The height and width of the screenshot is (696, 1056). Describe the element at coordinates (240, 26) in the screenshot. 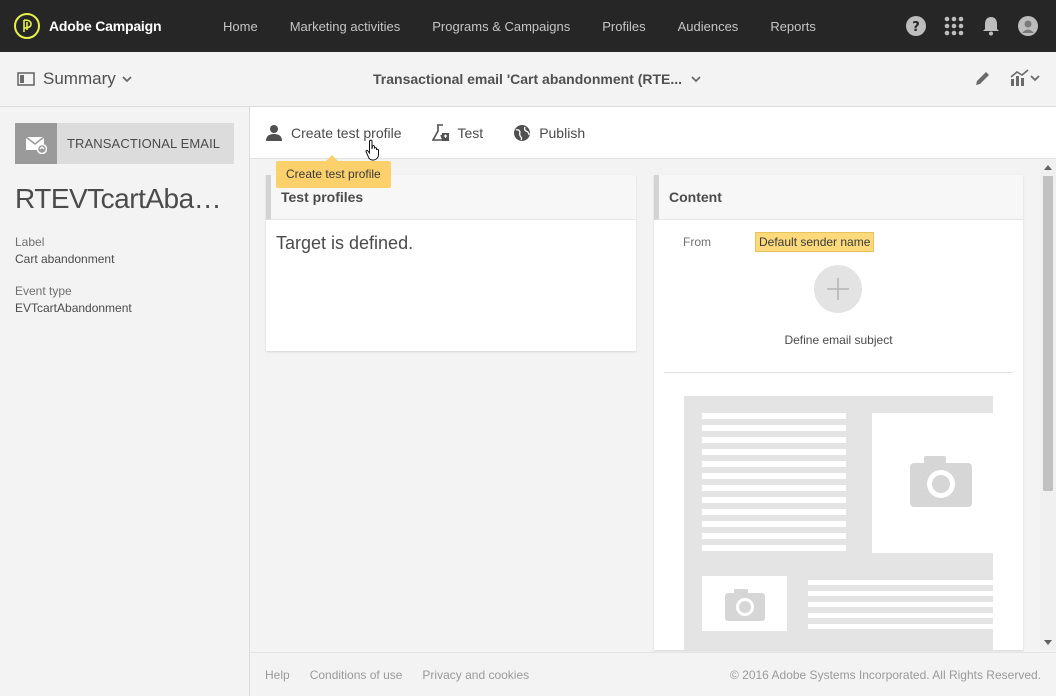

I see `nav-item-home: Home` at that location.